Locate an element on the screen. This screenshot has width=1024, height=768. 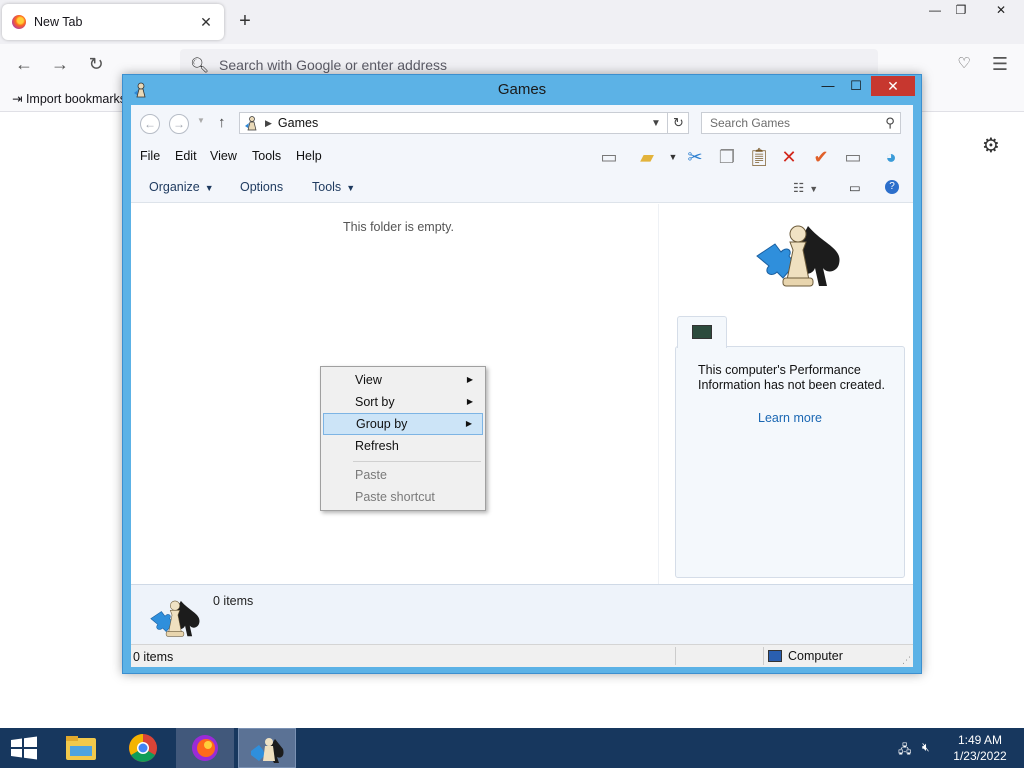
back-button: ← is located at coordinates (150, 124).